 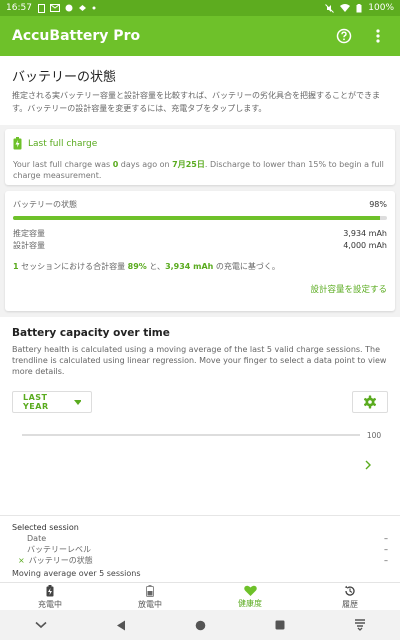 I want to click on chart-settings-button, so click(x=370, y=402).